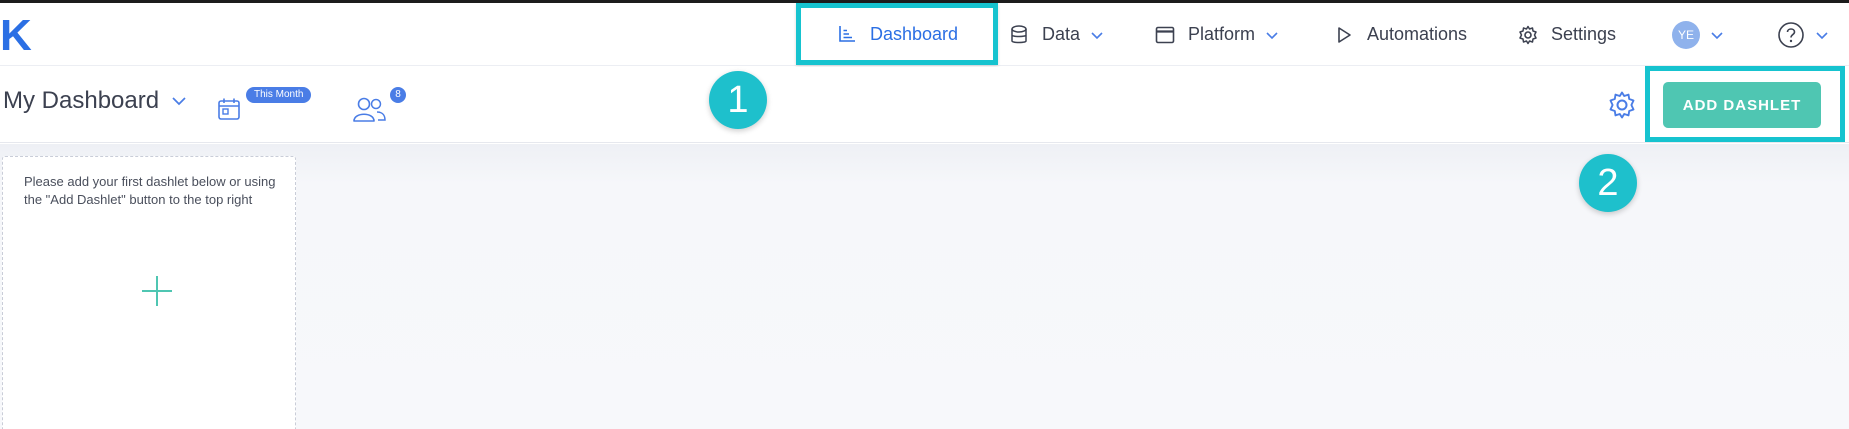 Image resolution: width=1849 pixels, height=429 pixels. What do you see at coordinates (16, 36) in the screenshot?
I see `app-logo: K` at bounding box center [16, 36].